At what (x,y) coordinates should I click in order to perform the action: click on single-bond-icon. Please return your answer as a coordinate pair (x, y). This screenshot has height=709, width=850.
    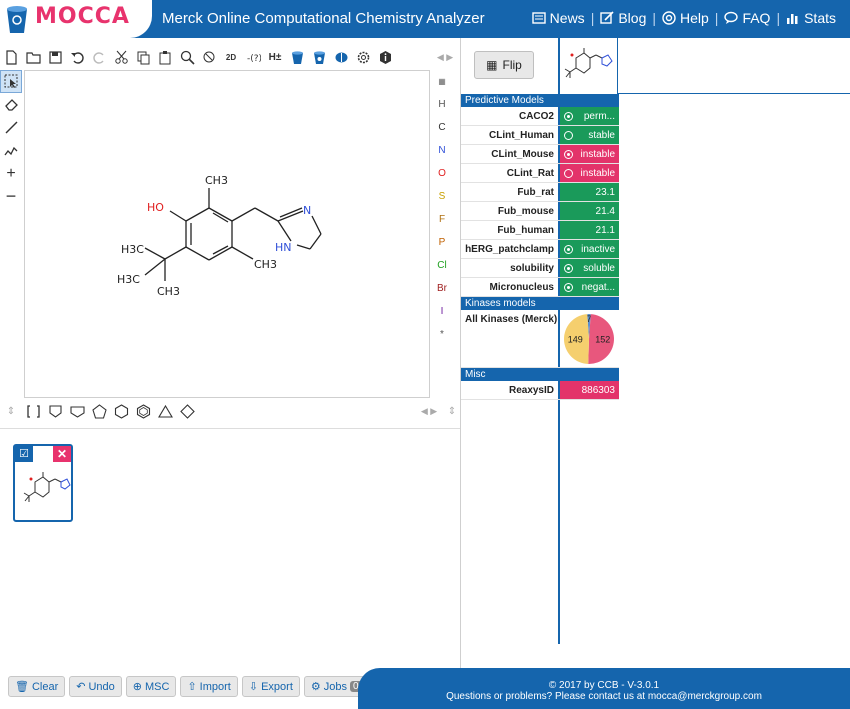
    Looking at the image, I should click on (11, 127).